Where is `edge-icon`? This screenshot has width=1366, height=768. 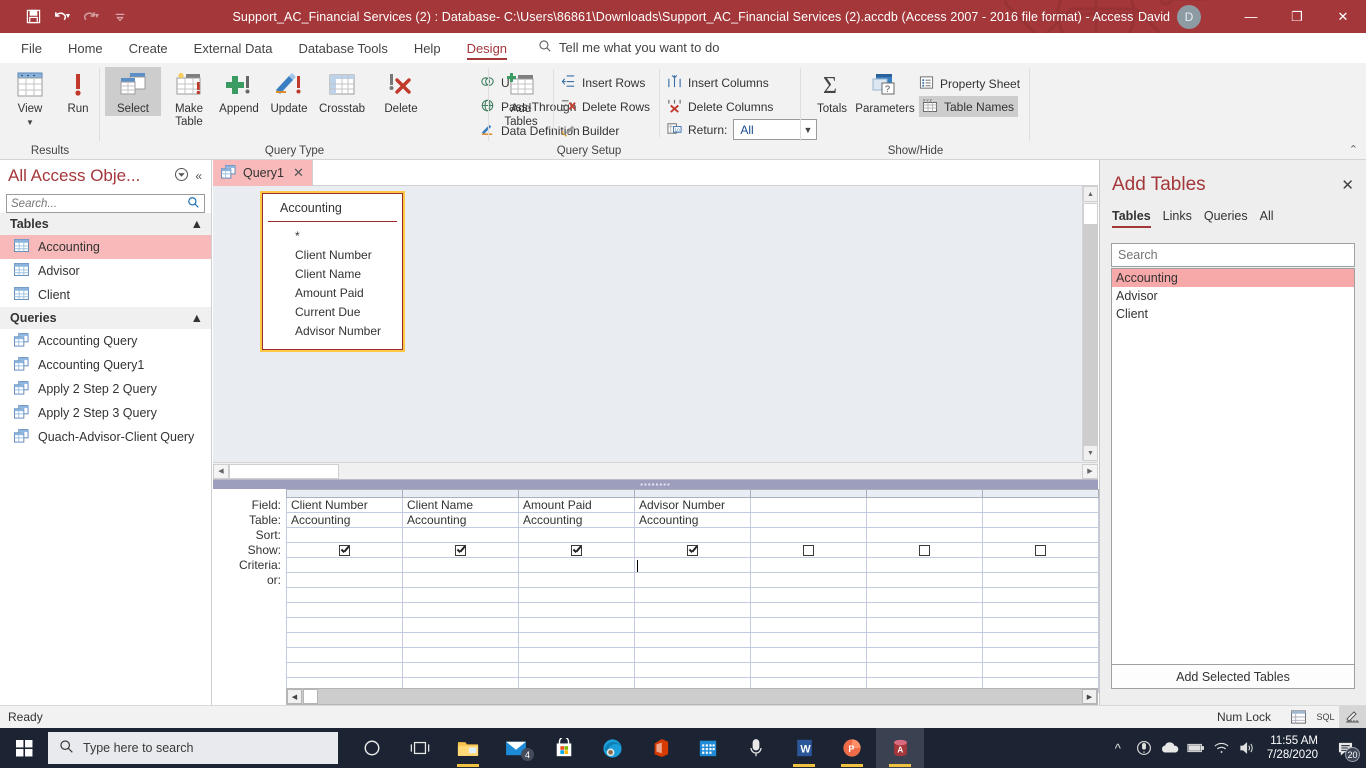 edge-icon is located at coordinates (612, 748).